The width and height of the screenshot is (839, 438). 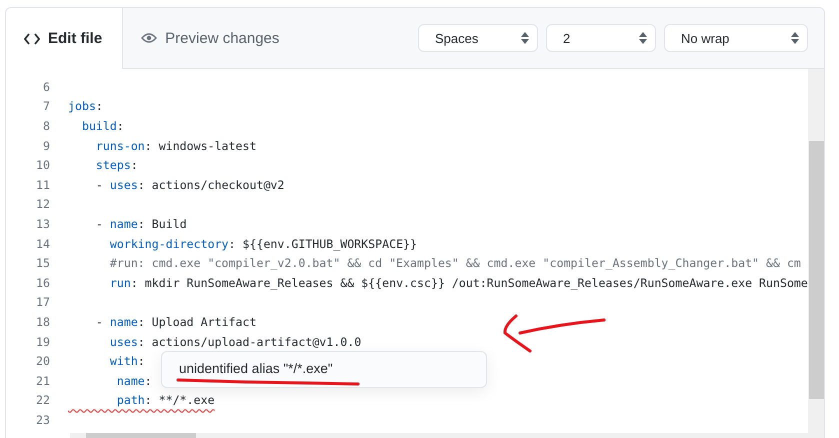 I want to click on line-number: 16, so click(x=43, y=283).